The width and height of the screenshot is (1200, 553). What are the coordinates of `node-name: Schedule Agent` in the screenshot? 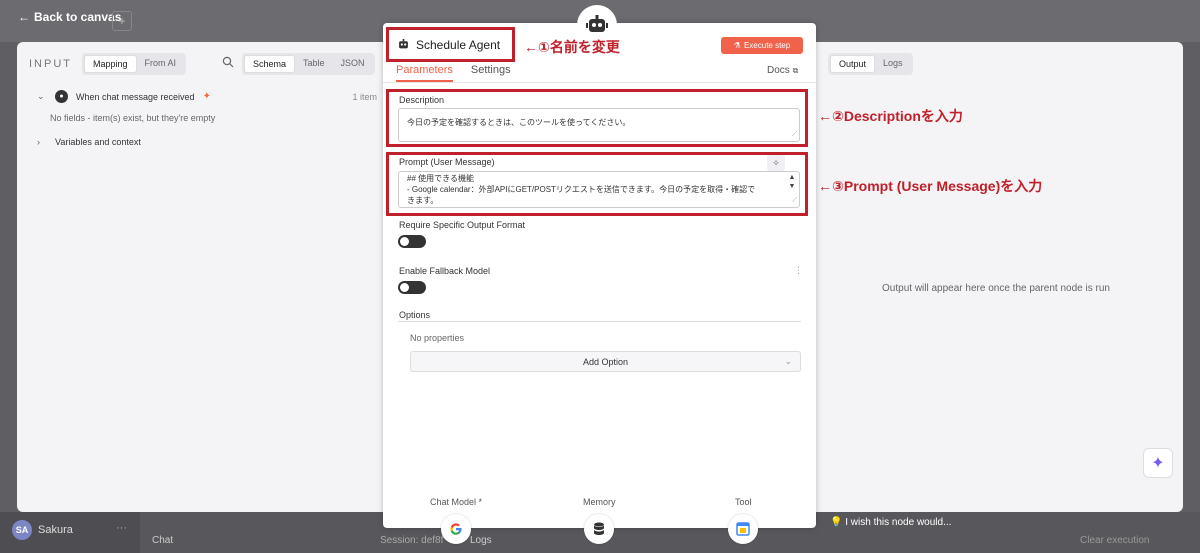 It's located at (458, 44).